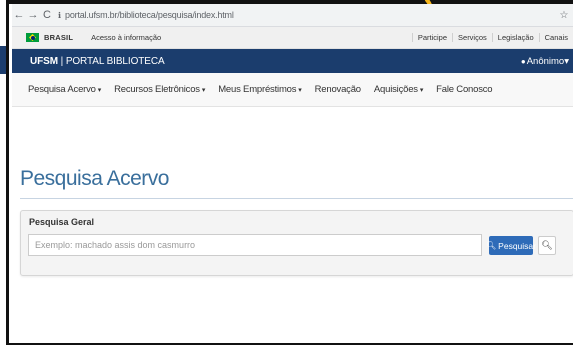 The height and width of the screenshot is (345, 573). Describe the element at coordinates (555, 37) in the screenshot. I see `gov-link-canais: Canais` at that location.